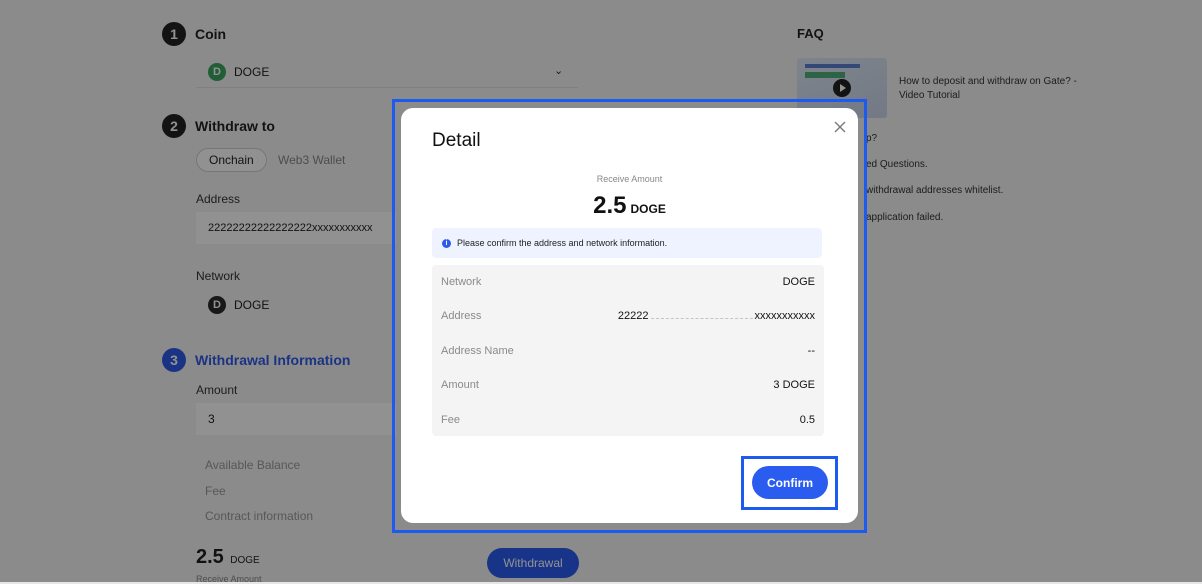 This screenshot has height=584, width=1202. I want to click on row-value: --, so click(811, 351).